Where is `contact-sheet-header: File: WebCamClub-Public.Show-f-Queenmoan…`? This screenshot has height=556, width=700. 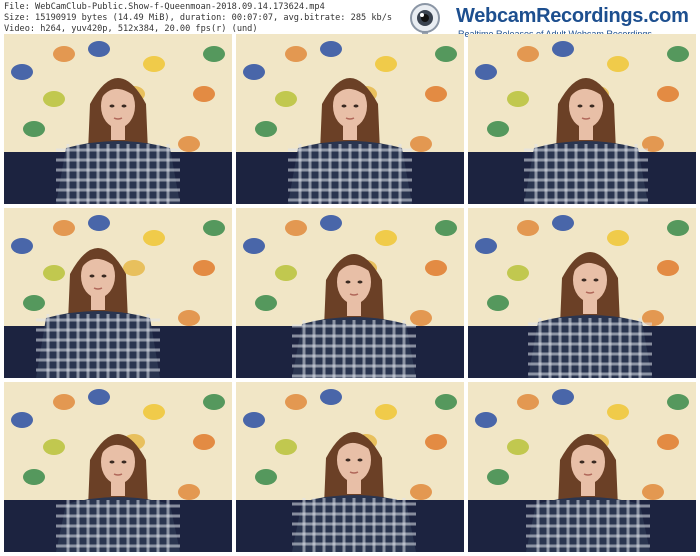
contact-sheet-header: File: WebCamClub-Public.Show-f-Queenmoan… is located at coordinates (350, 22).